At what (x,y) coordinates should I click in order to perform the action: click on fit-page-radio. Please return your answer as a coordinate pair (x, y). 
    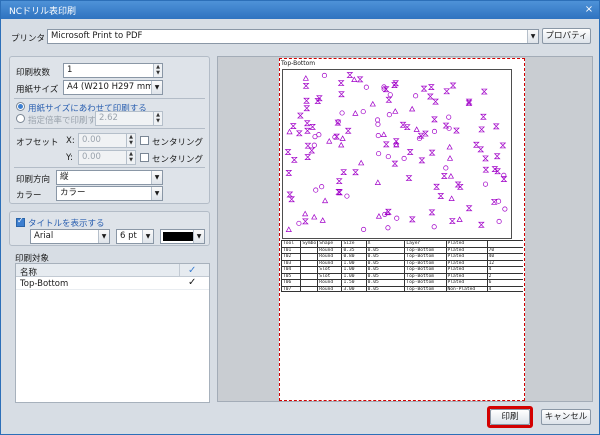
    Looking at the image, I should click on (20, 106).